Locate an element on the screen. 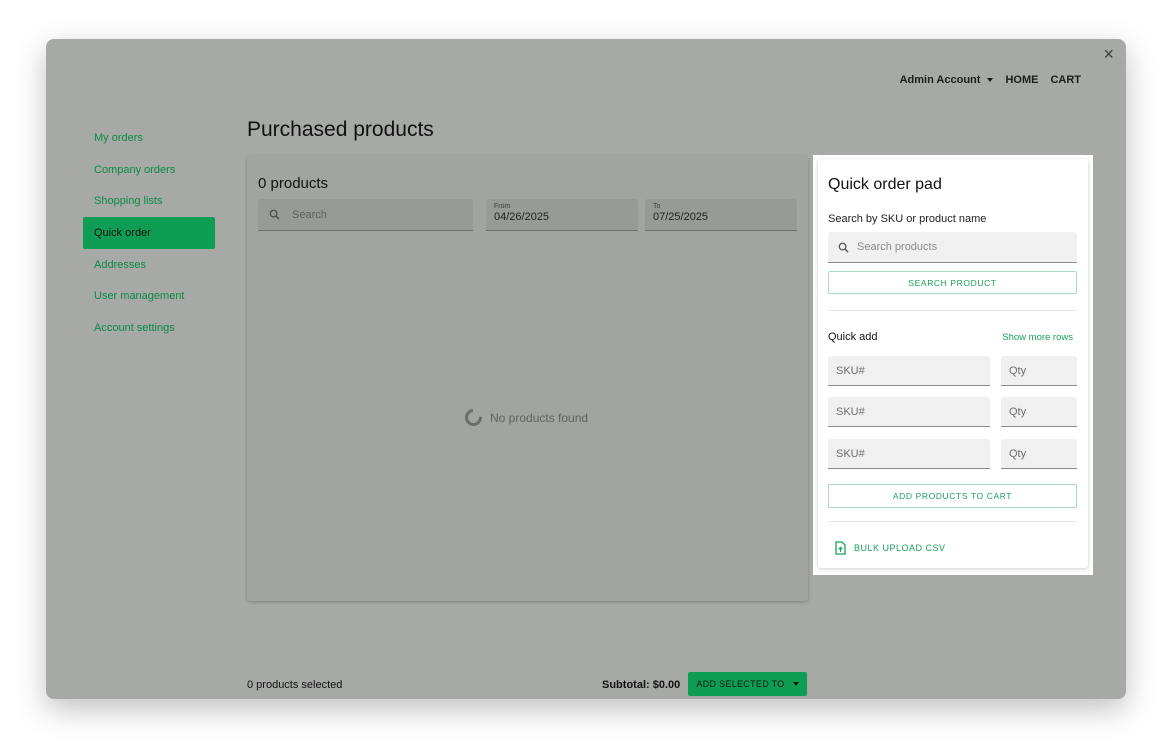 The height and width of the screenshot is (752, 1171). bulk-upload-csv-button: BULK UPLOAD CSV is located at coordinates (890, 548).